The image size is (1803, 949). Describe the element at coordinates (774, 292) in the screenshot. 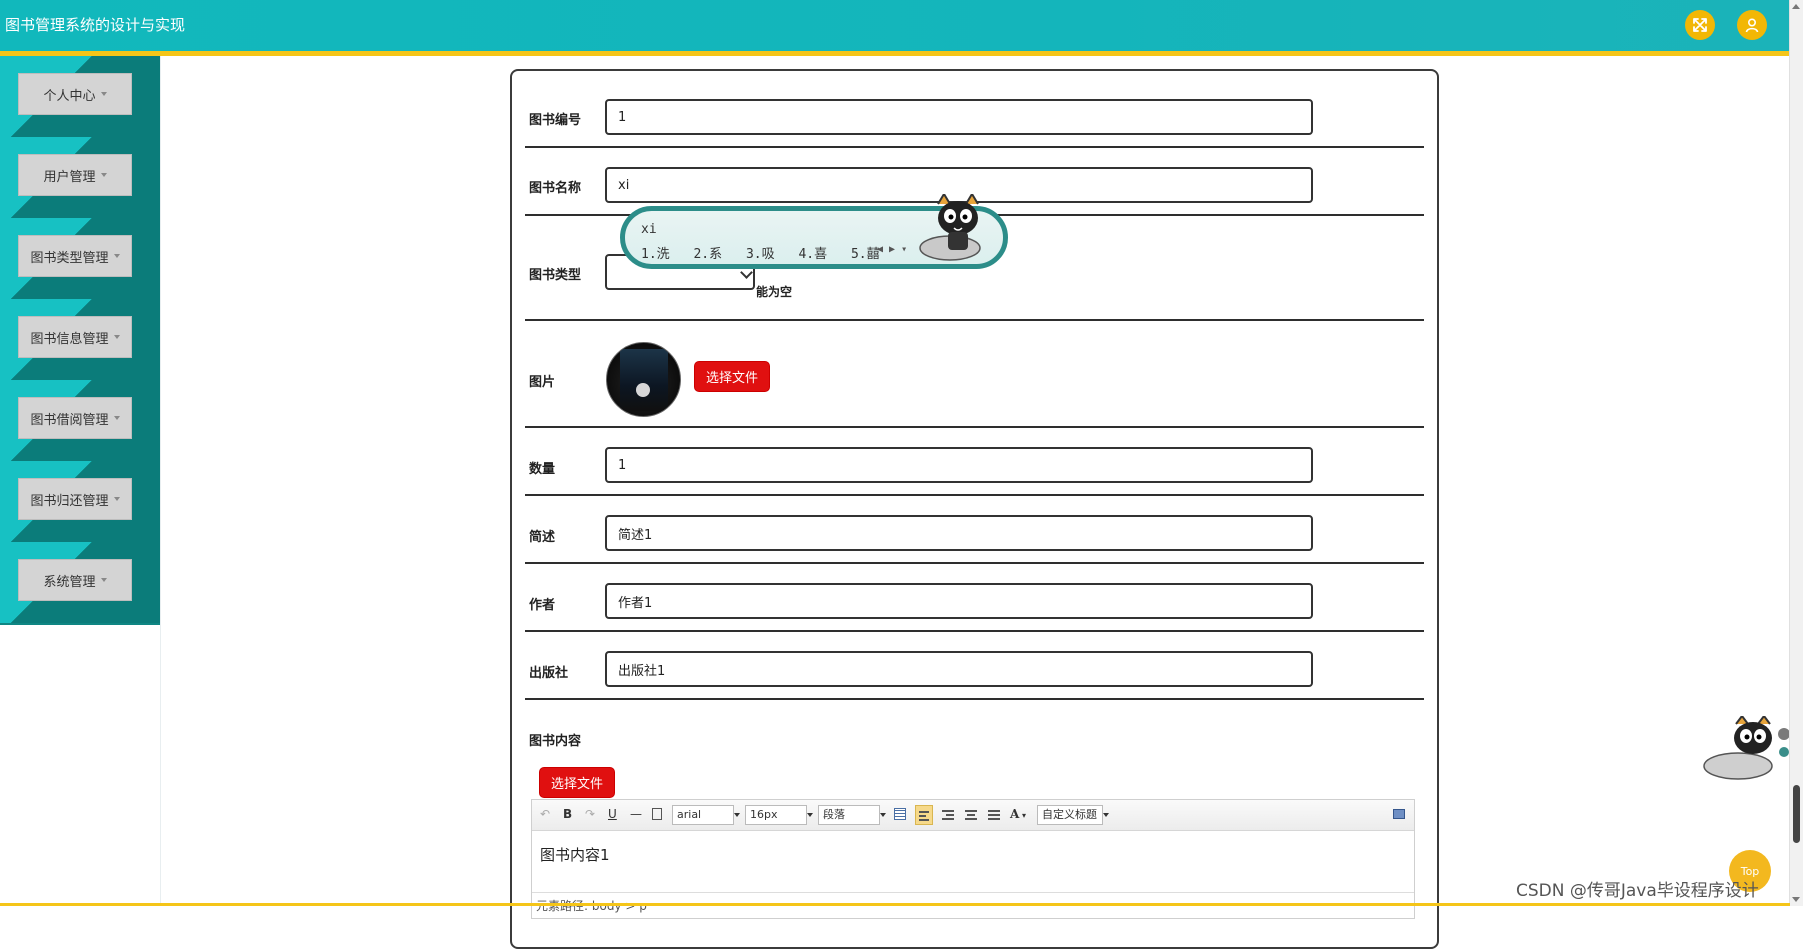

I see `validation-hint: 能为空` at that location.